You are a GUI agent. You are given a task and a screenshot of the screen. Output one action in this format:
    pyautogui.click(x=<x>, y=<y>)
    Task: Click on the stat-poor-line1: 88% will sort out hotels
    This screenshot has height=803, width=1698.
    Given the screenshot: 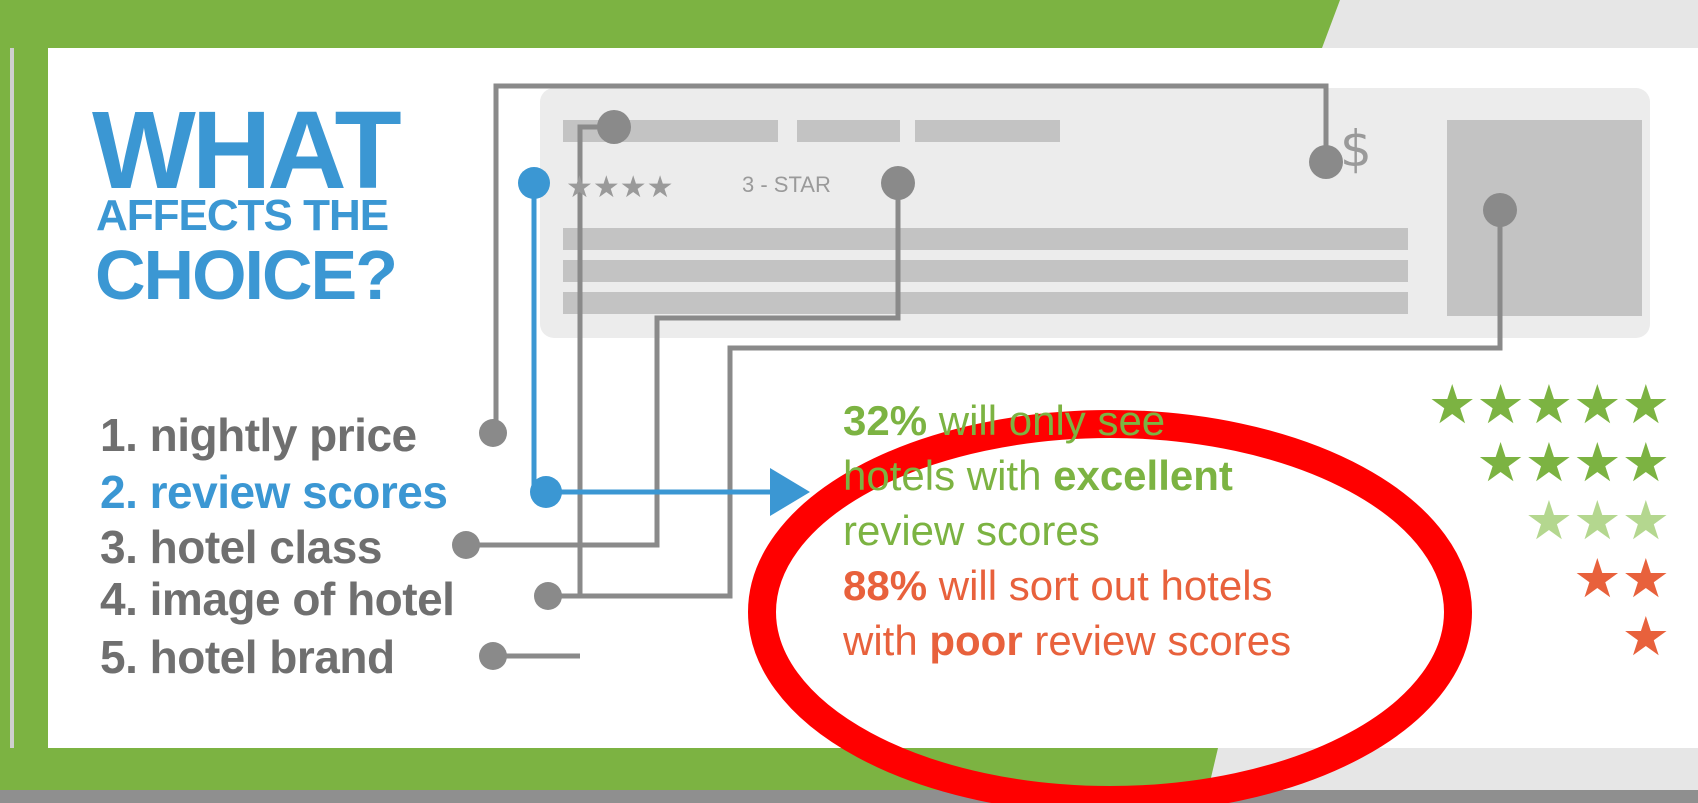 What is the action you would take?
    pyautogui.click(x=1058, y=585)
    